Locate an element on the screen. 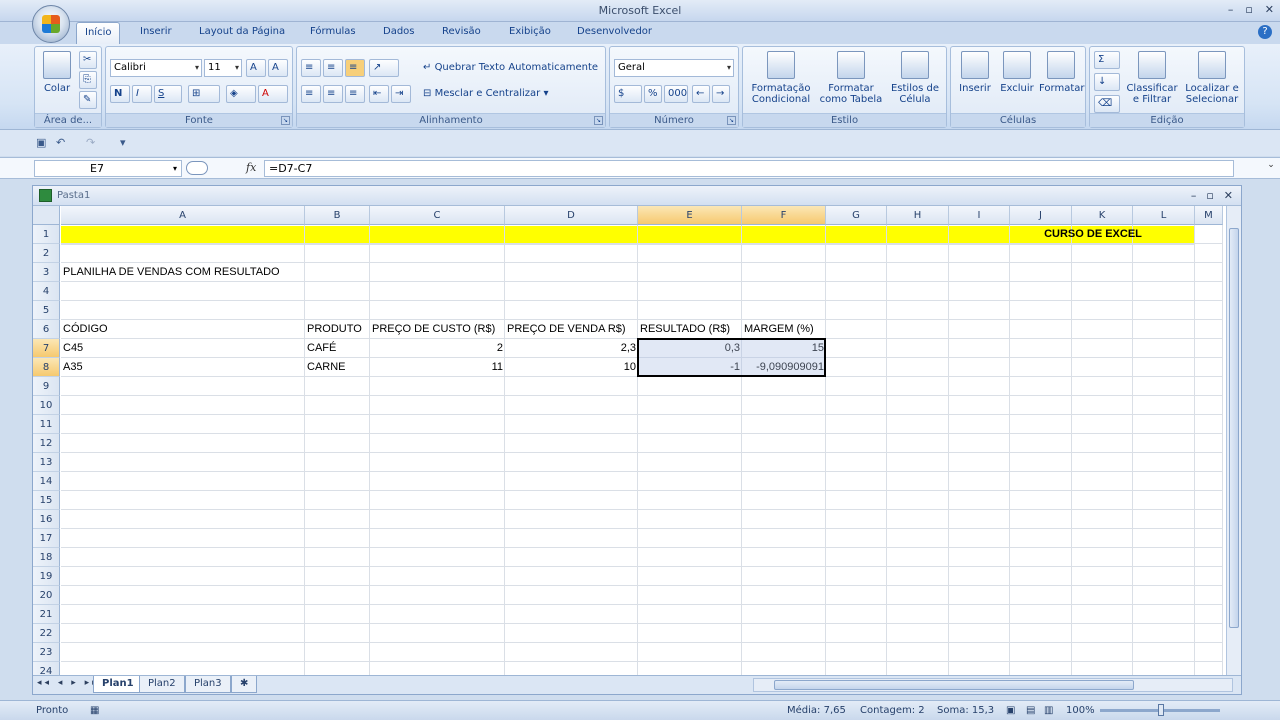 This screenshot has height=720, width=1280. tab-dados: Dados is located at coordinates (399, 31).